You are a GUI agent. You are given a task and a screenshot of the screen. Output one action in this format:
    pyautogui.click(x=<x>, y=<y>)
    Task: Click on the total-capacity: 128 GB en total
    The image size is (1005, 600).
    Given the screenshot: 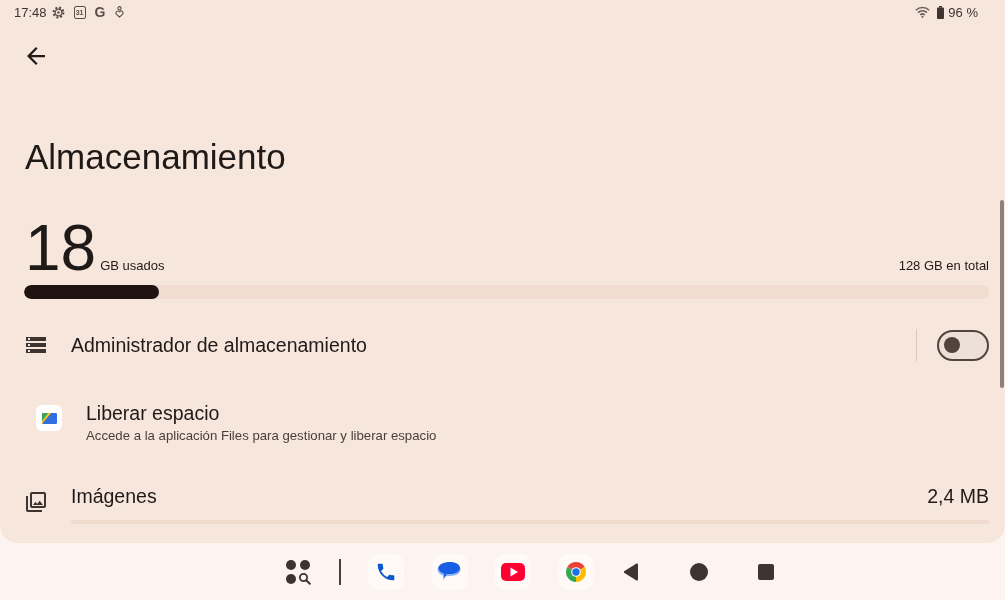 What is the action you would take?
    pyautogui.click(x=943, y=265)
    